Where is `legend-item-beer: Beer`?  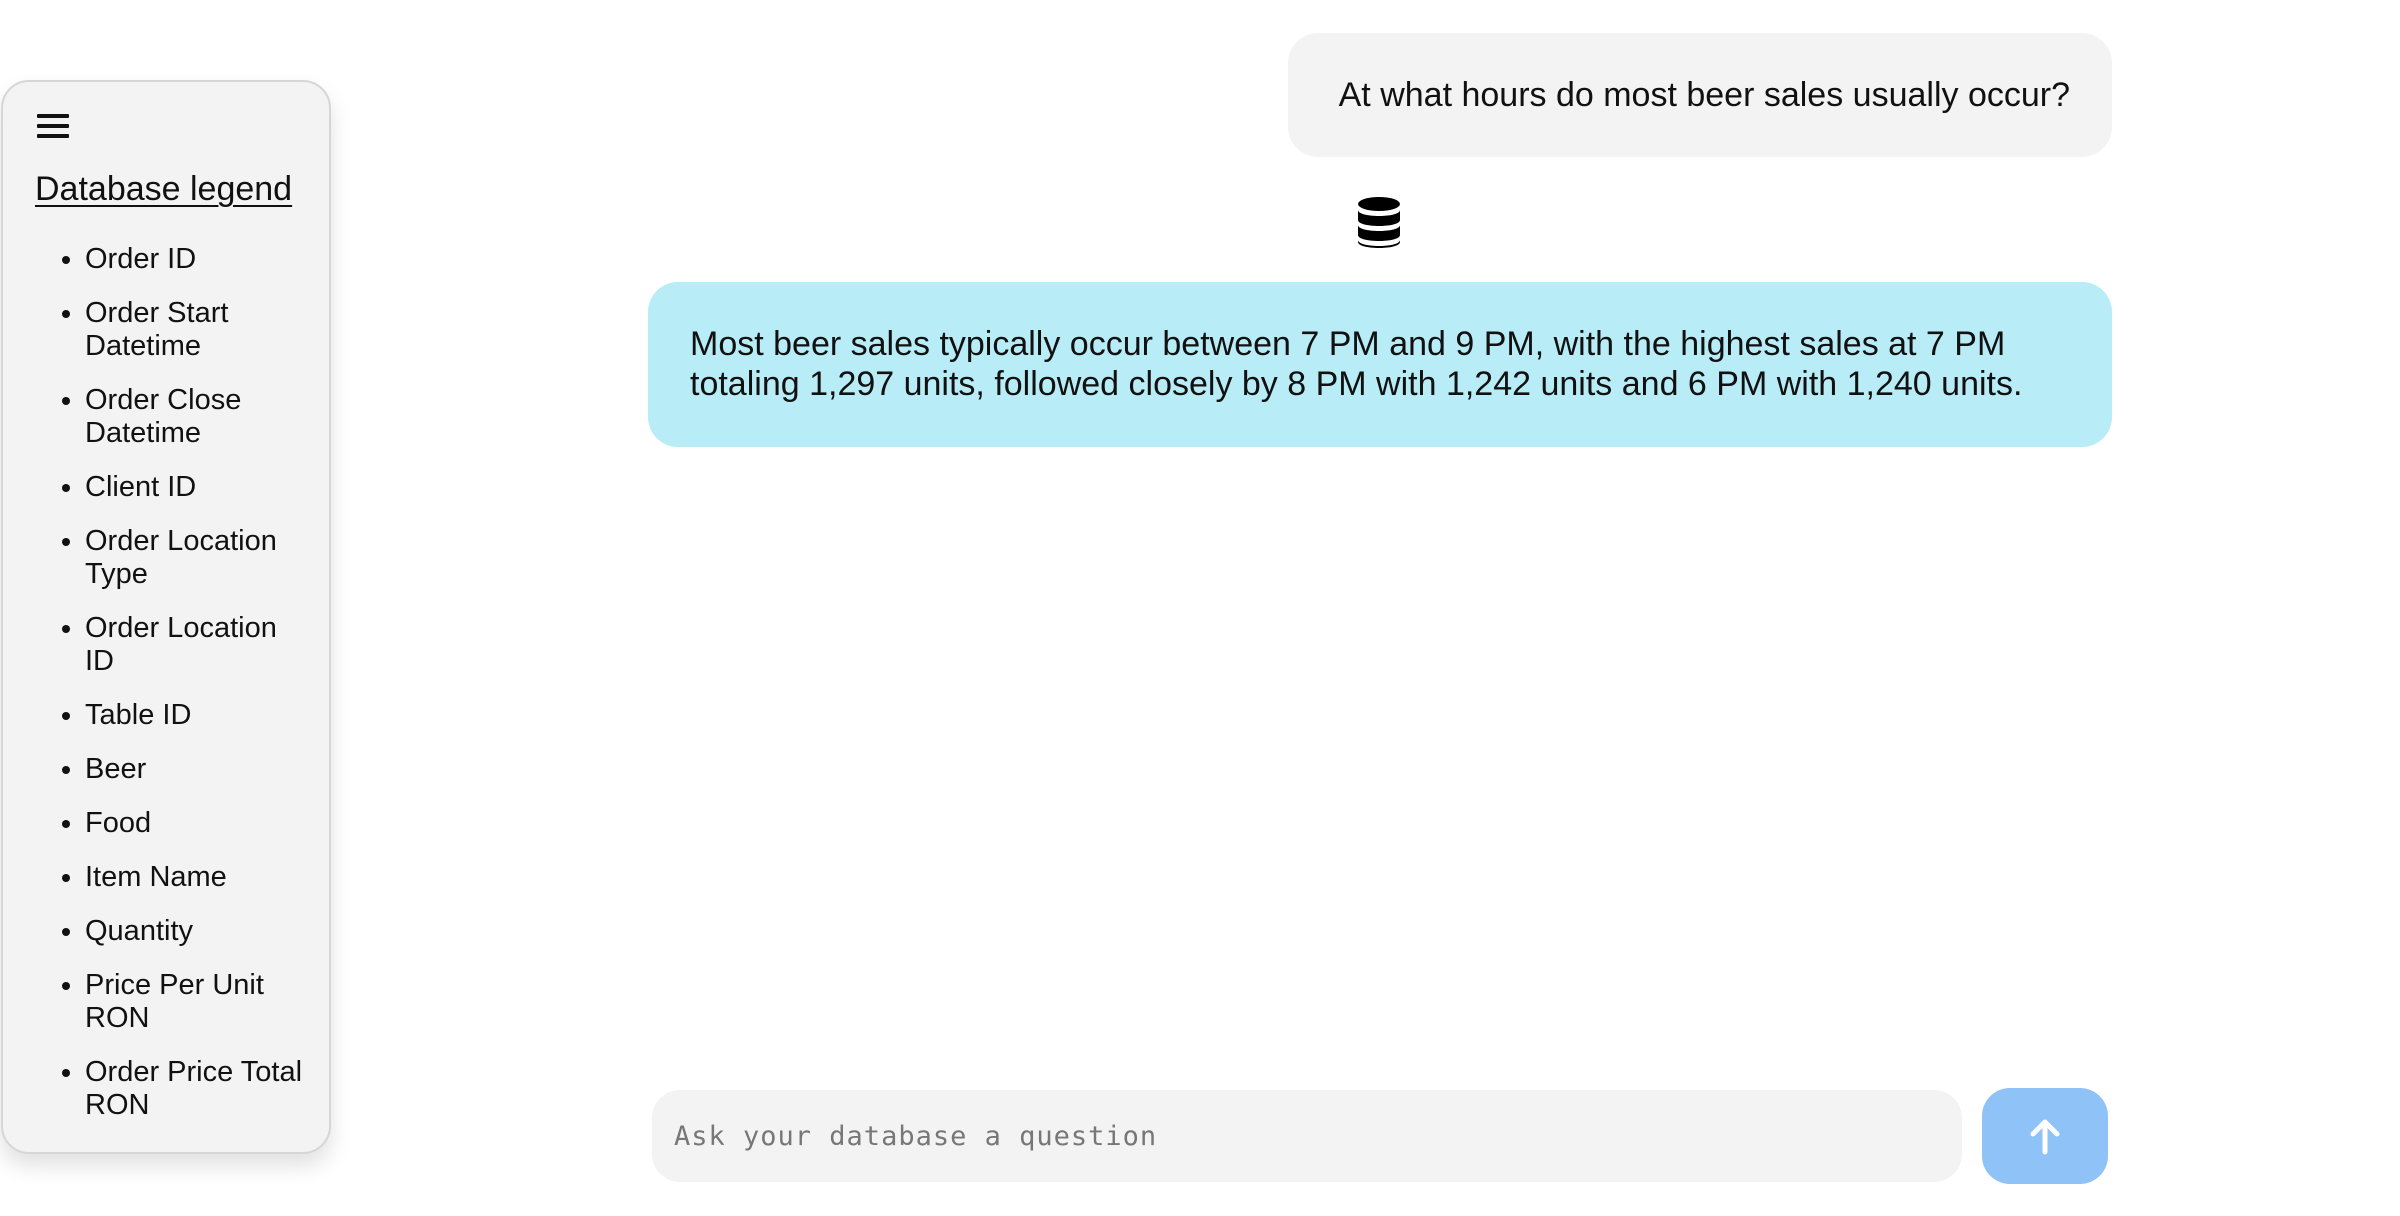 legend-item-beer: Beer is located at coordinates (197, 769).